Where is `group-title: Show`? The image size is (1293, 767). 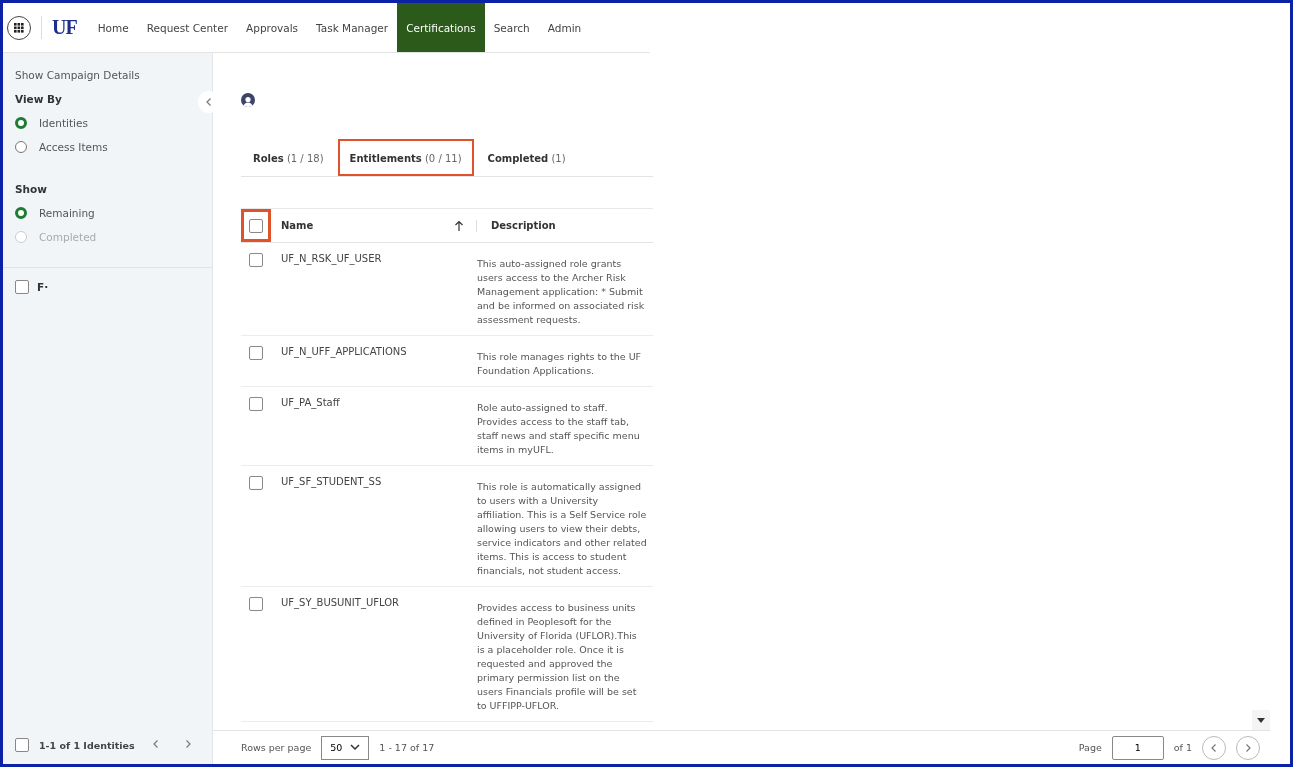 group-title: Show is located at coordinates (31, 189).